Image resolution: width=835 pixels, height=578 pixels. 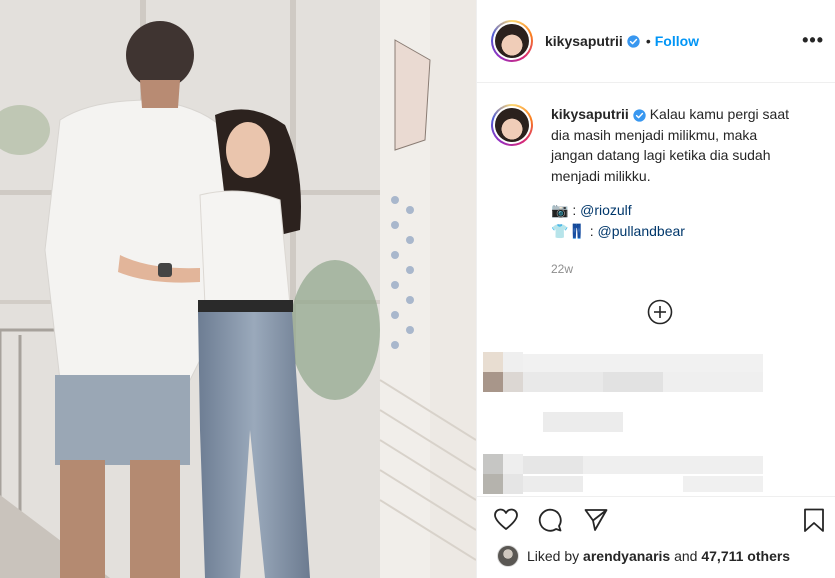 I want to click on outfit-credit: 👕👖 : @pullandbear, so click(x=670, y=231).